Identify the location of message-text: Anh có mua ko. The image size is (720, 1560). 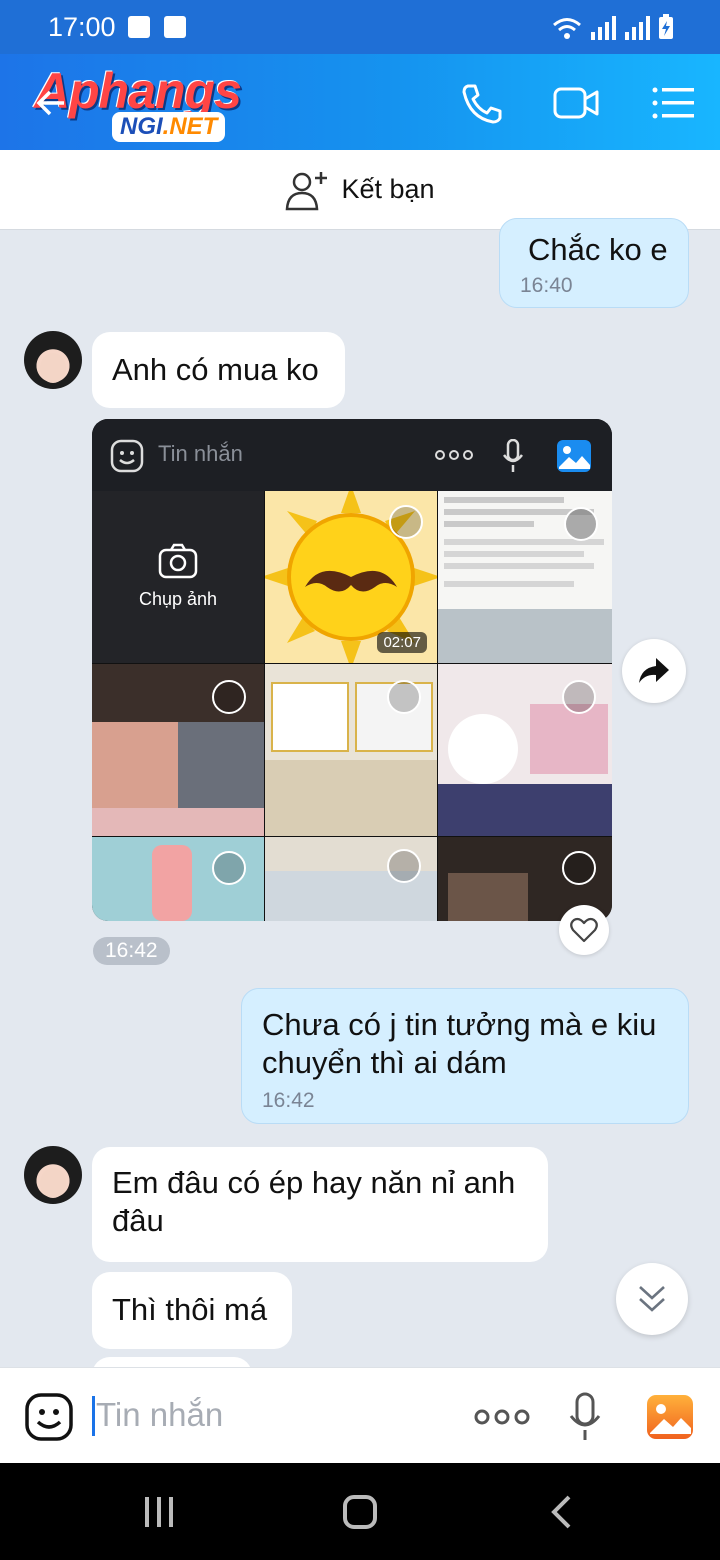
(215, 369).